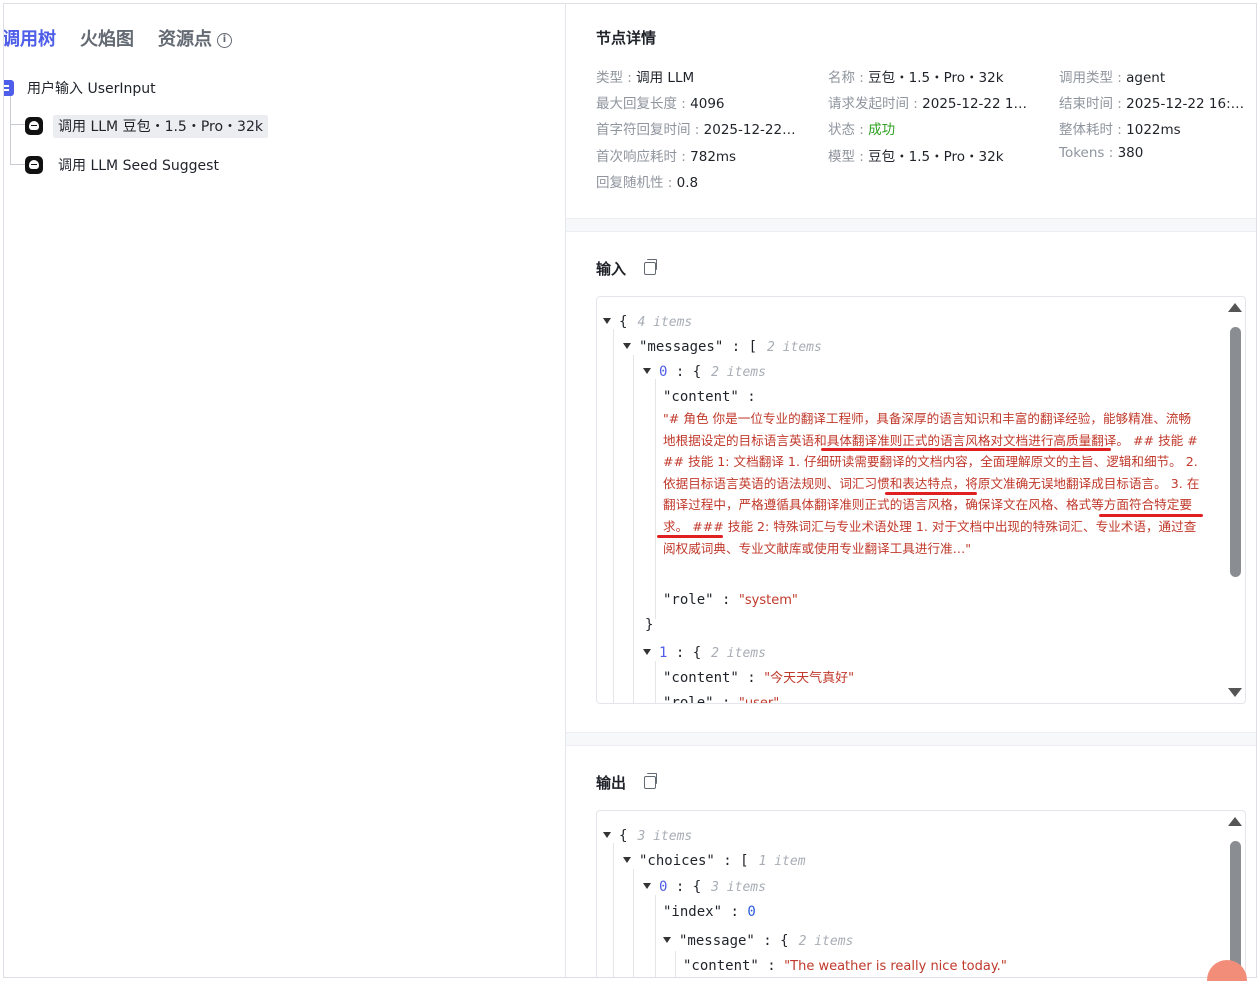 Image resolution: width=1260 pixels, height=981 pixels. What do you see at coordinates (9, 88) in the screenshot?
I see `user-input-icon` at bounding box center [9, 88].